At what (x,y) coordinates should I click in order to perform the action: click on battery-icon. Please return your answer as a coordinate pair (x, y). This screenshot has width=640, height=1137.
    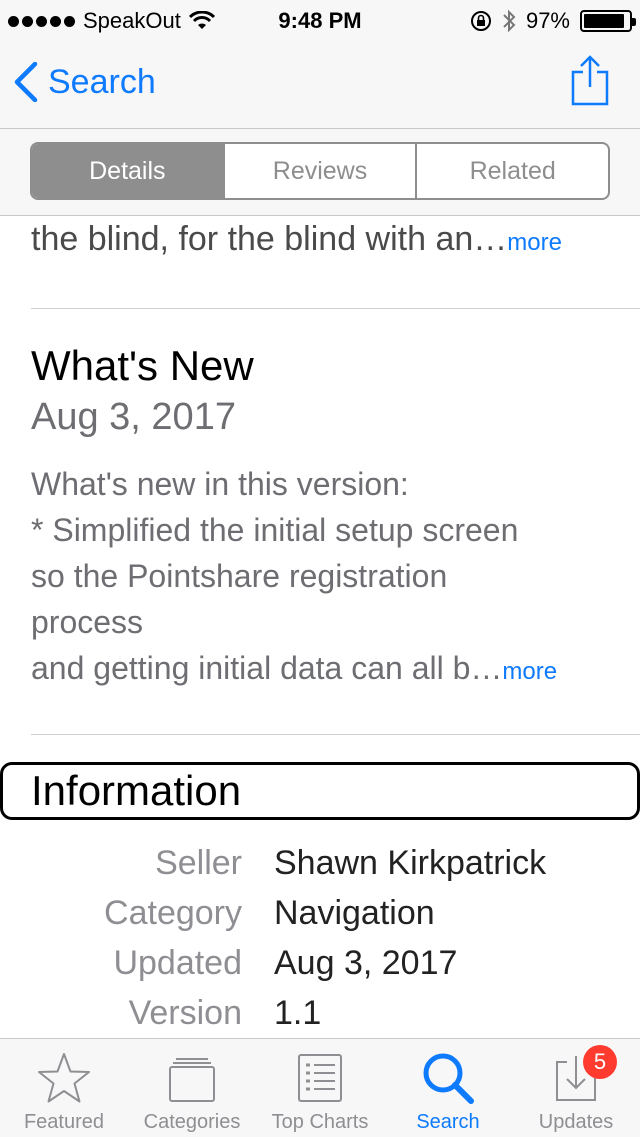
    Looking at the image, I should click on (608, 21).